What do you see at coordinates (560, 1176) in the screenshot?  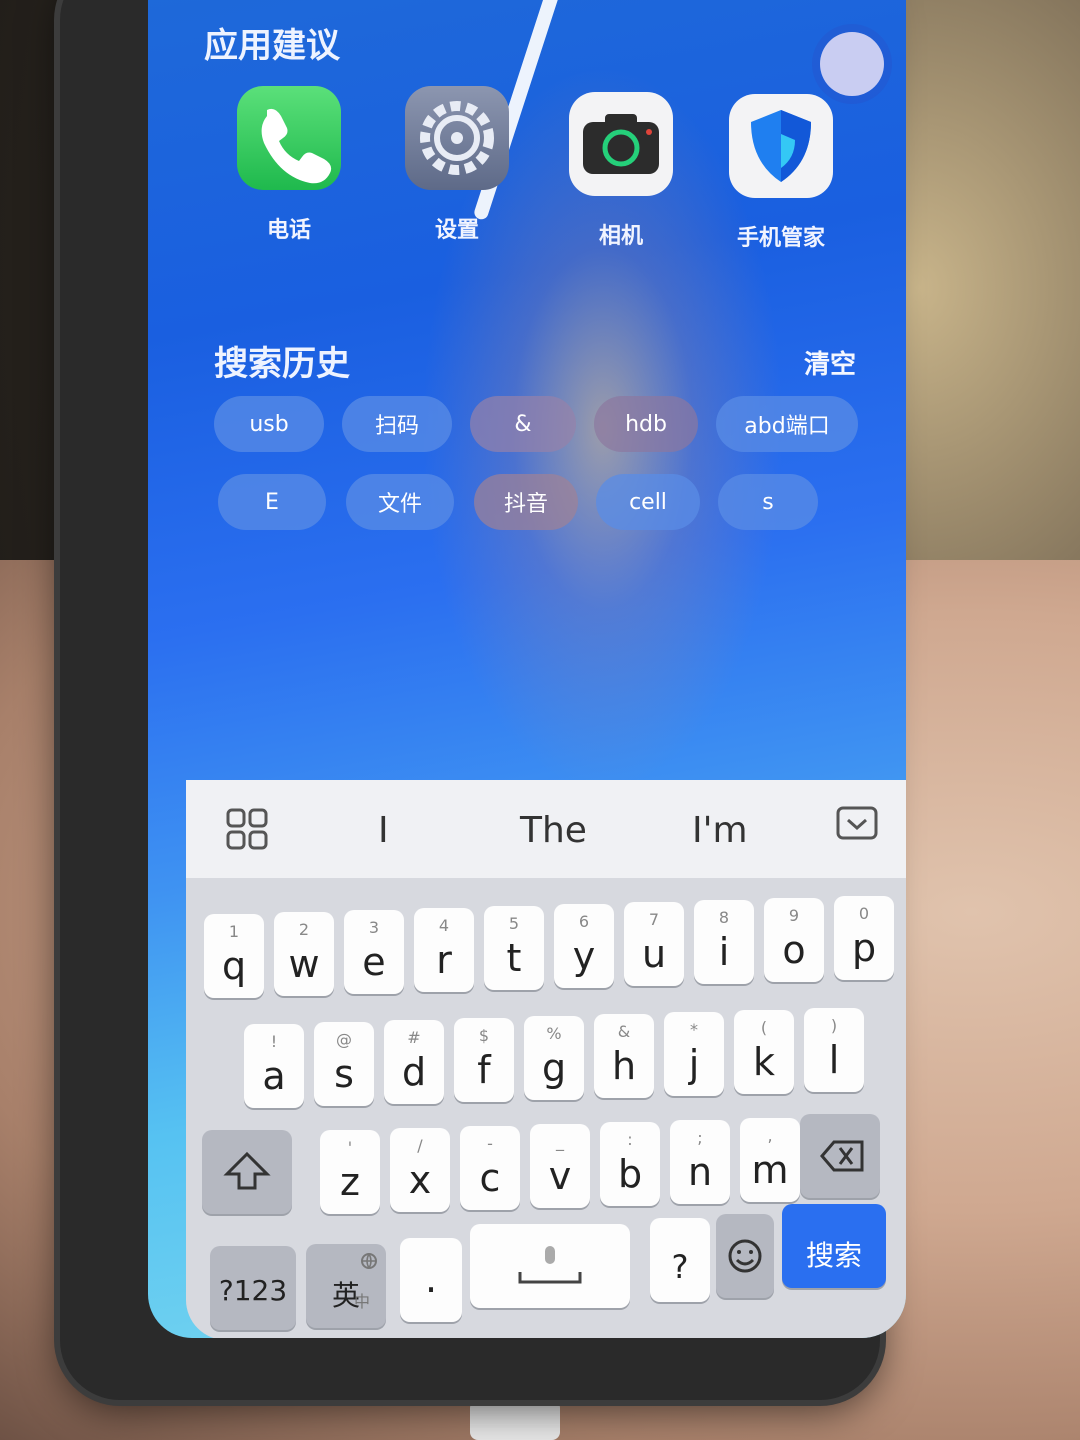 I see `key-label: v` at bounding box center [560, 1176].